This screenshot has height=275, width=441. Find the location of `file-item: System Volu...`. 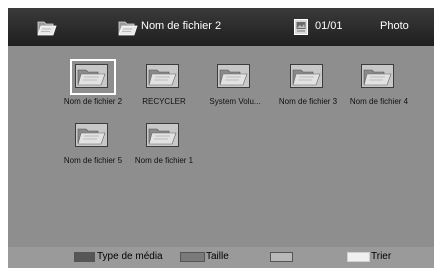

file-item: System Volu... is located at coordinates (235, 84).